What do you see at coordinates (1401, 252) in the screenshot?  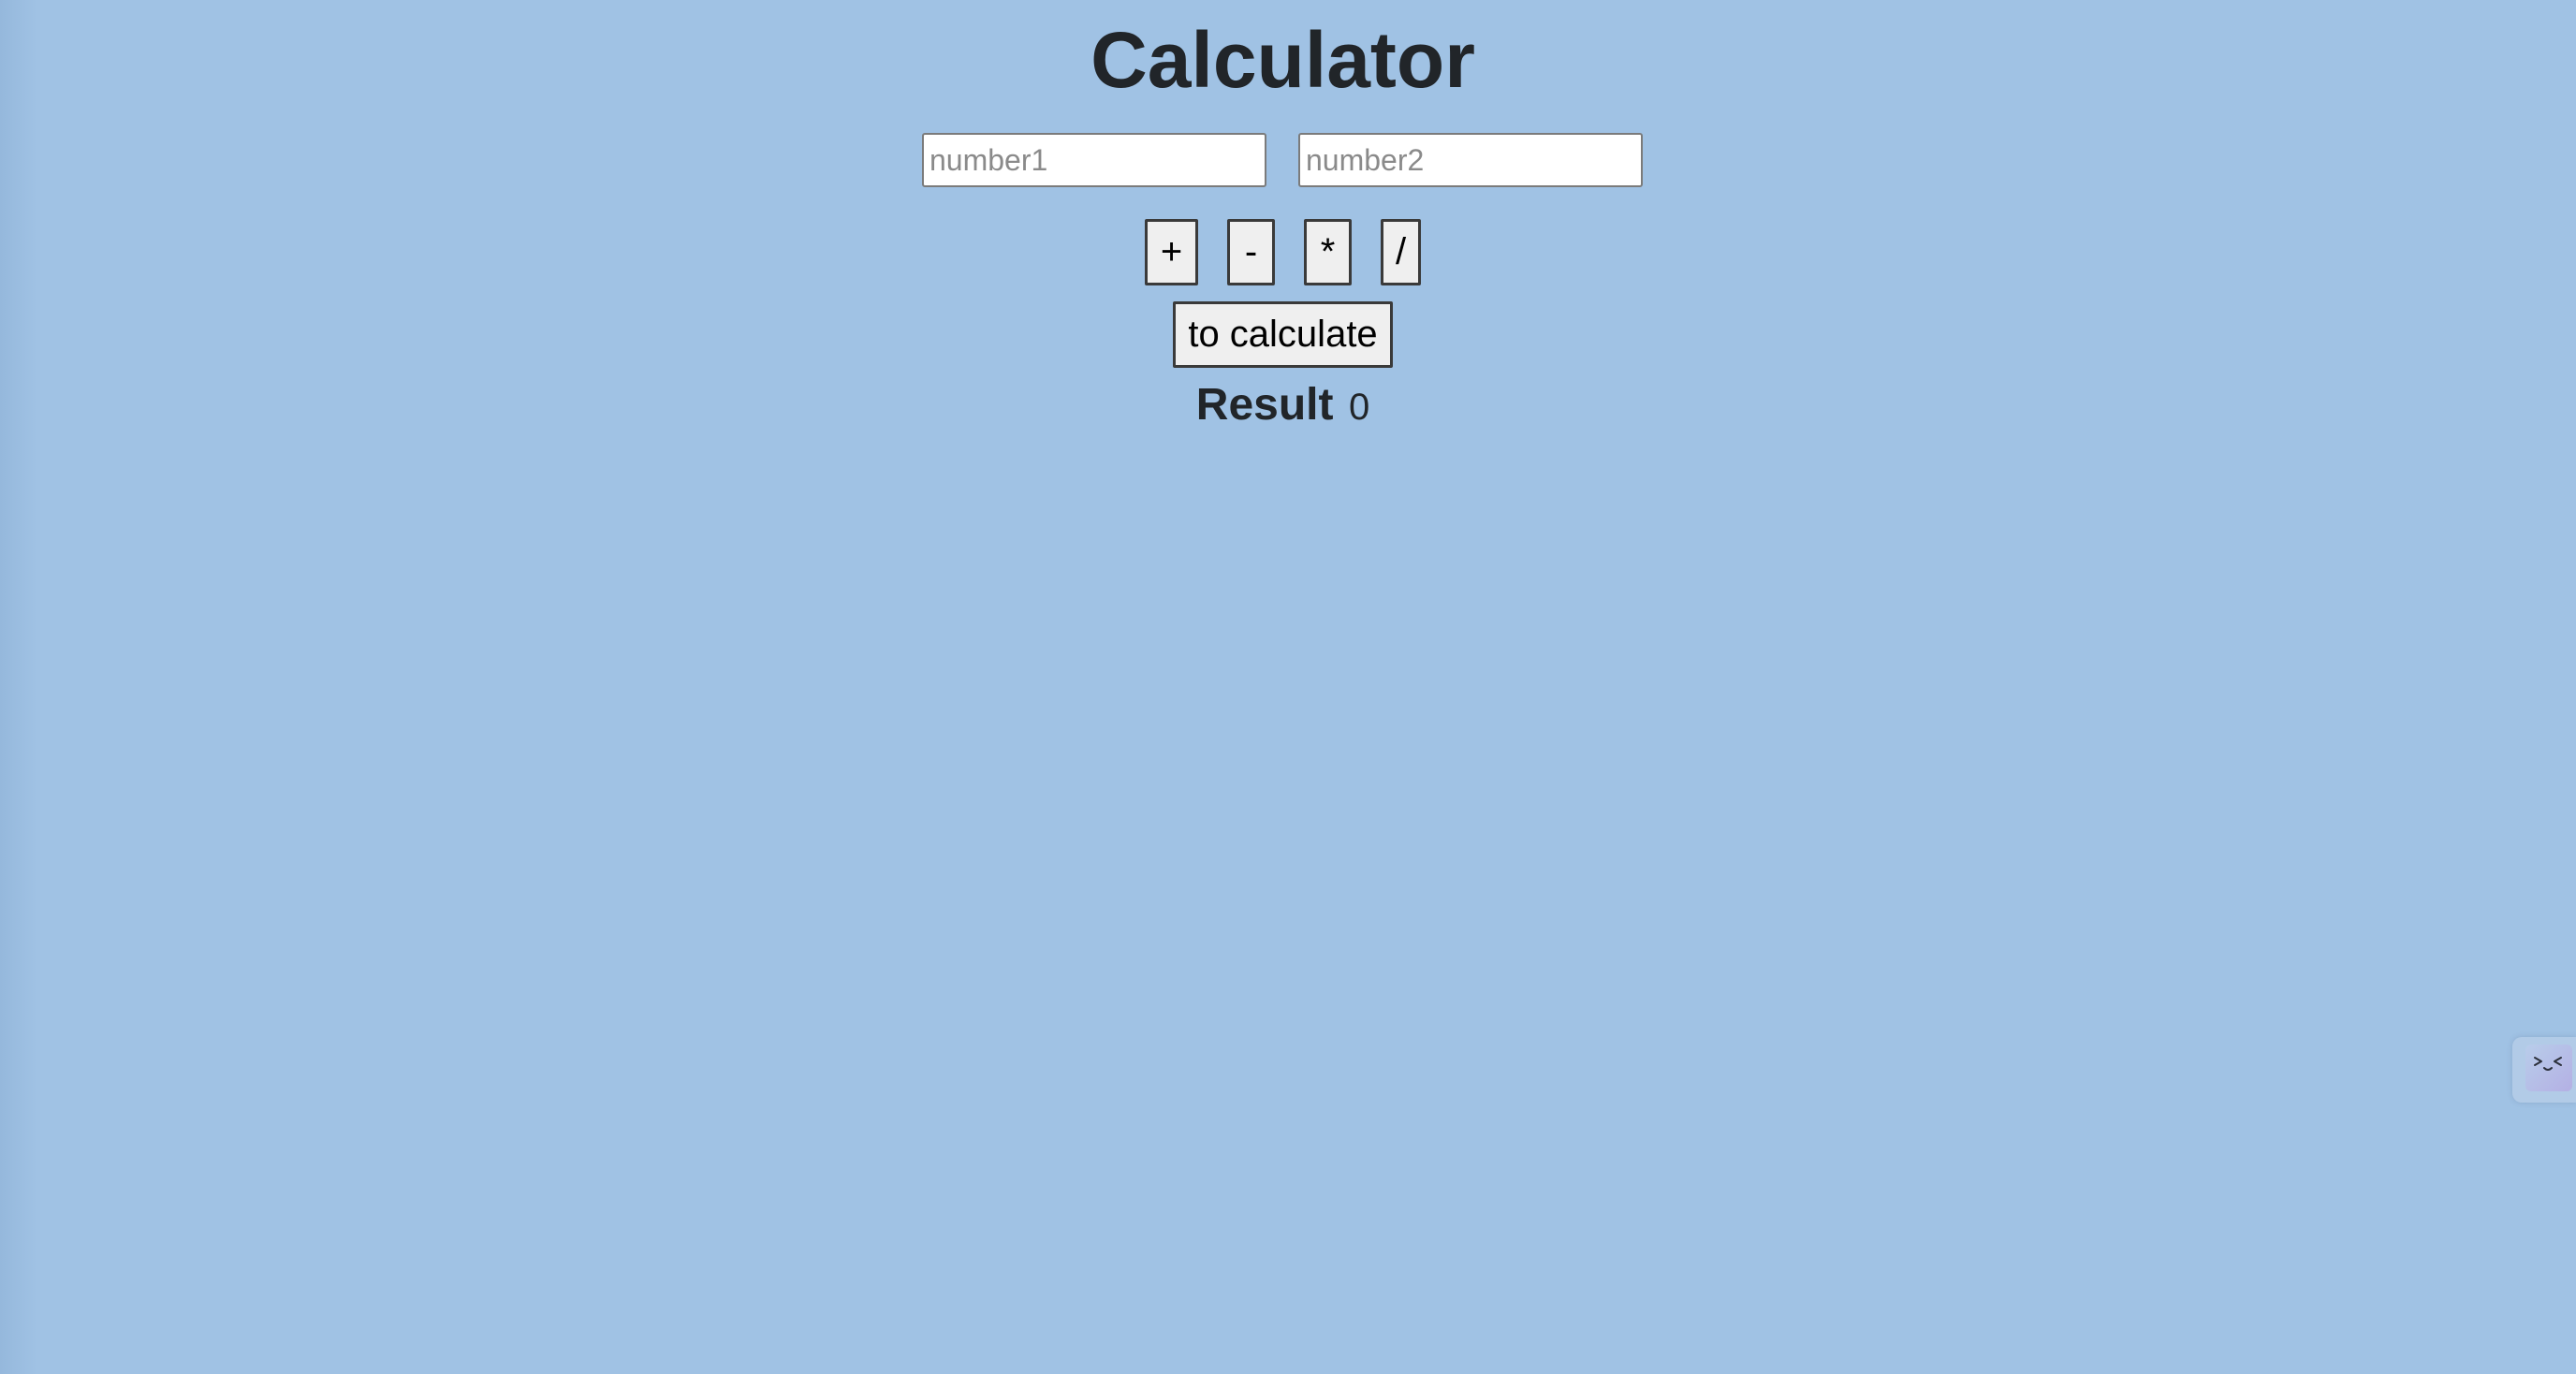 I see `divide-operator-button: /` at bounding box center [1401, 252].